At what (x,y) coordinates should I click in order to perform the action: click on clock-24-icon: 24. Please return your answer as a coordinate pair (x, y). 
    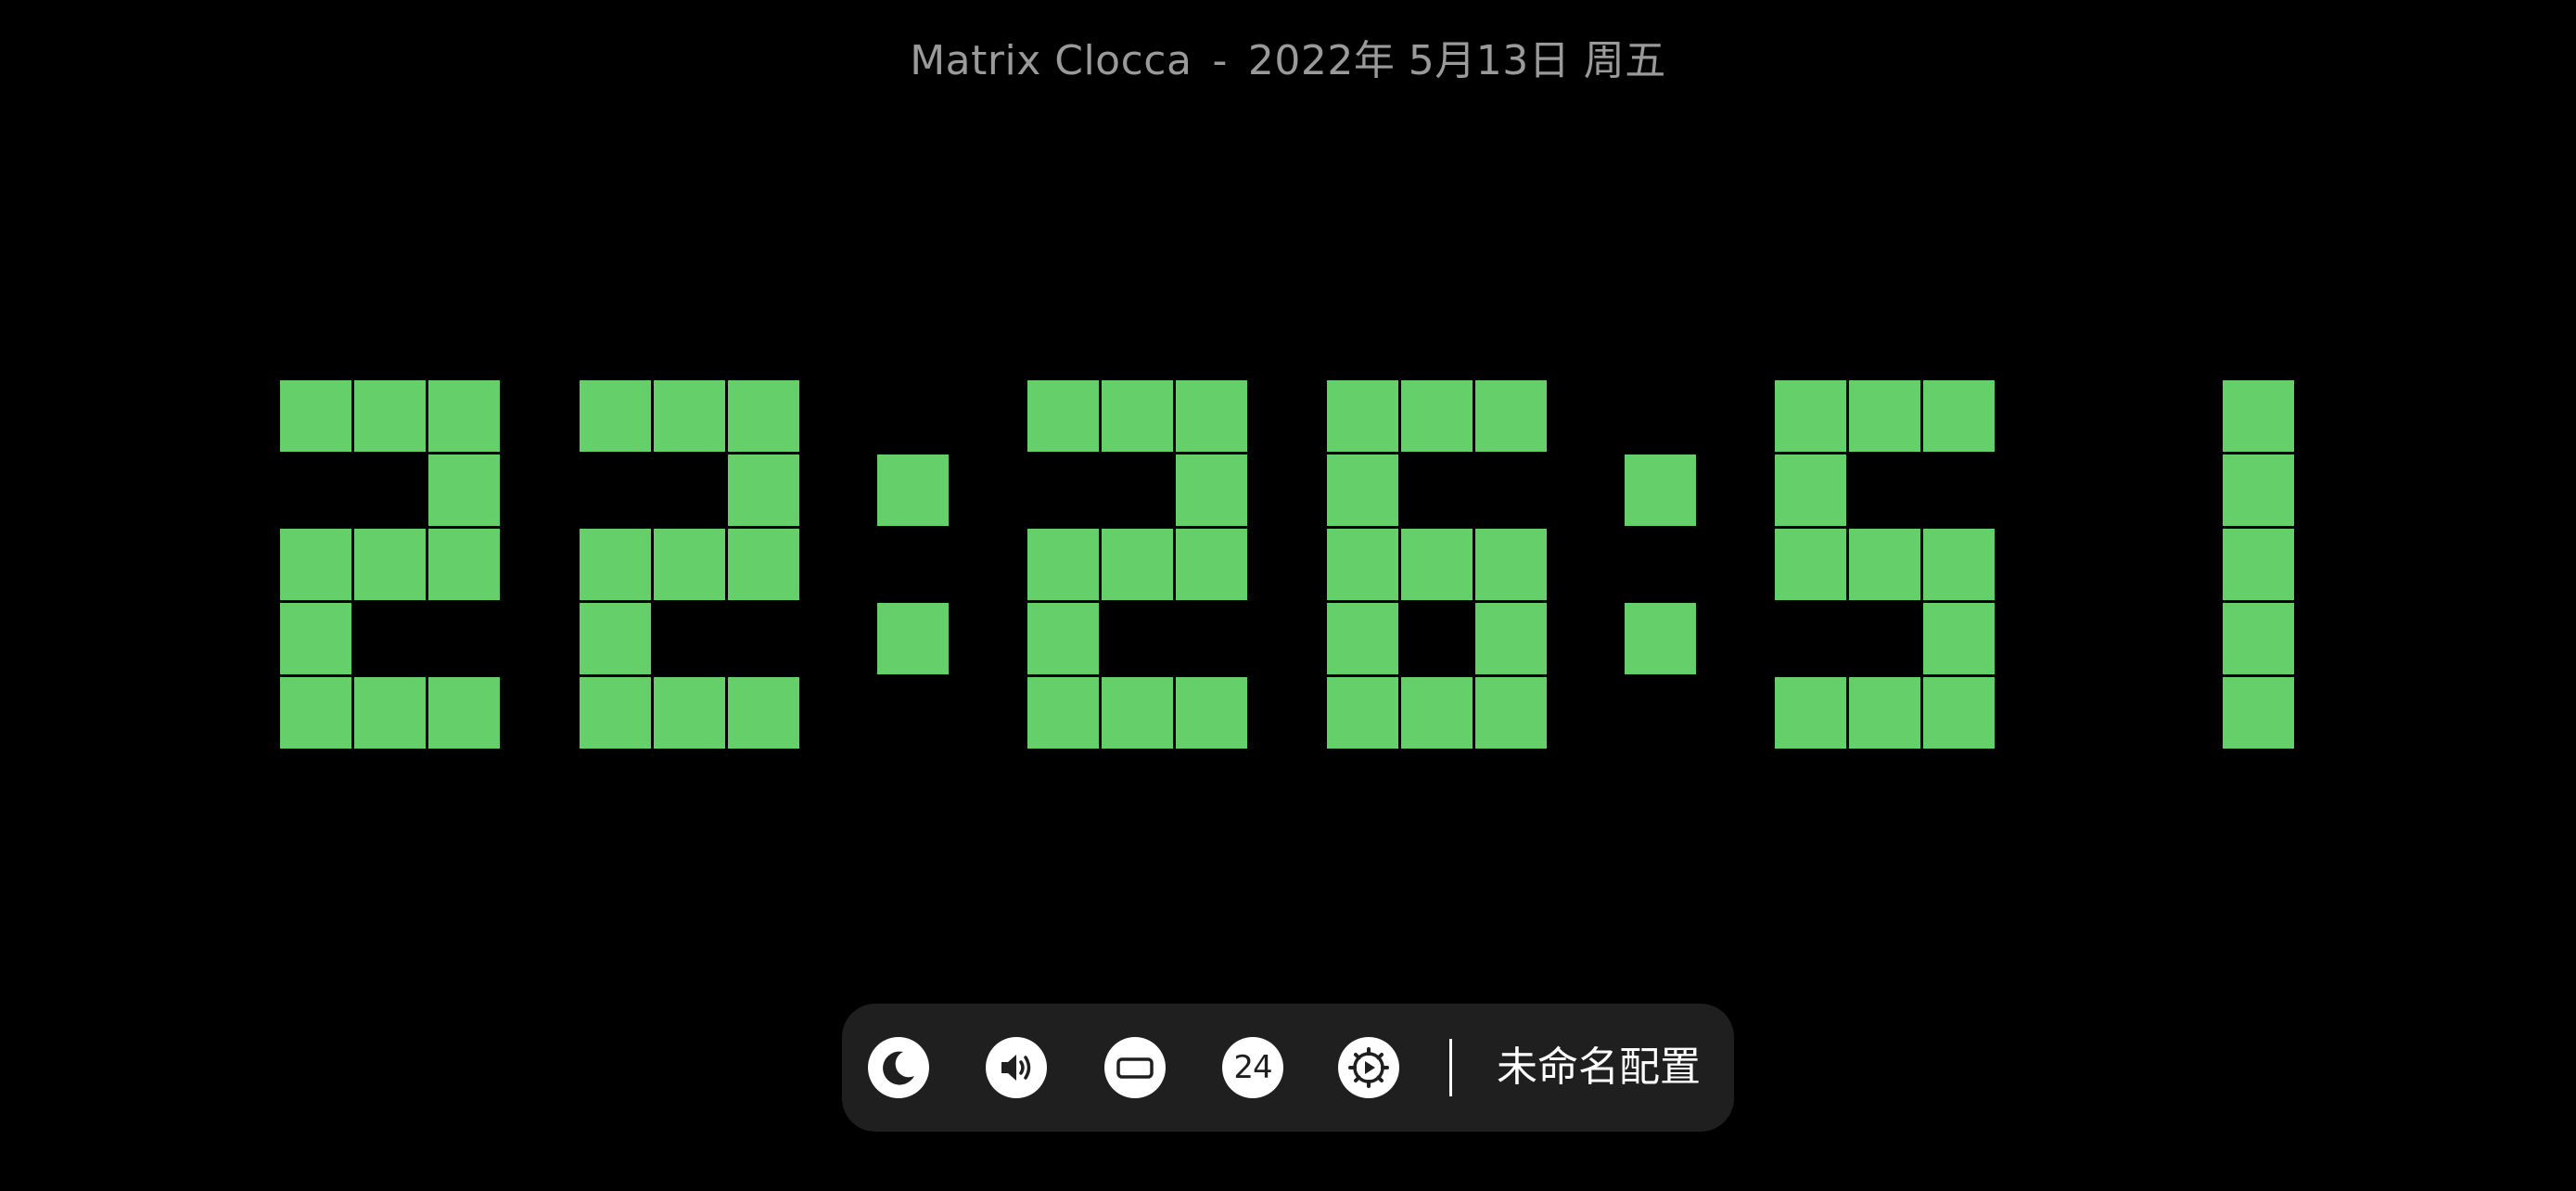
    Looking at the image, I should click on (1252, 1067).